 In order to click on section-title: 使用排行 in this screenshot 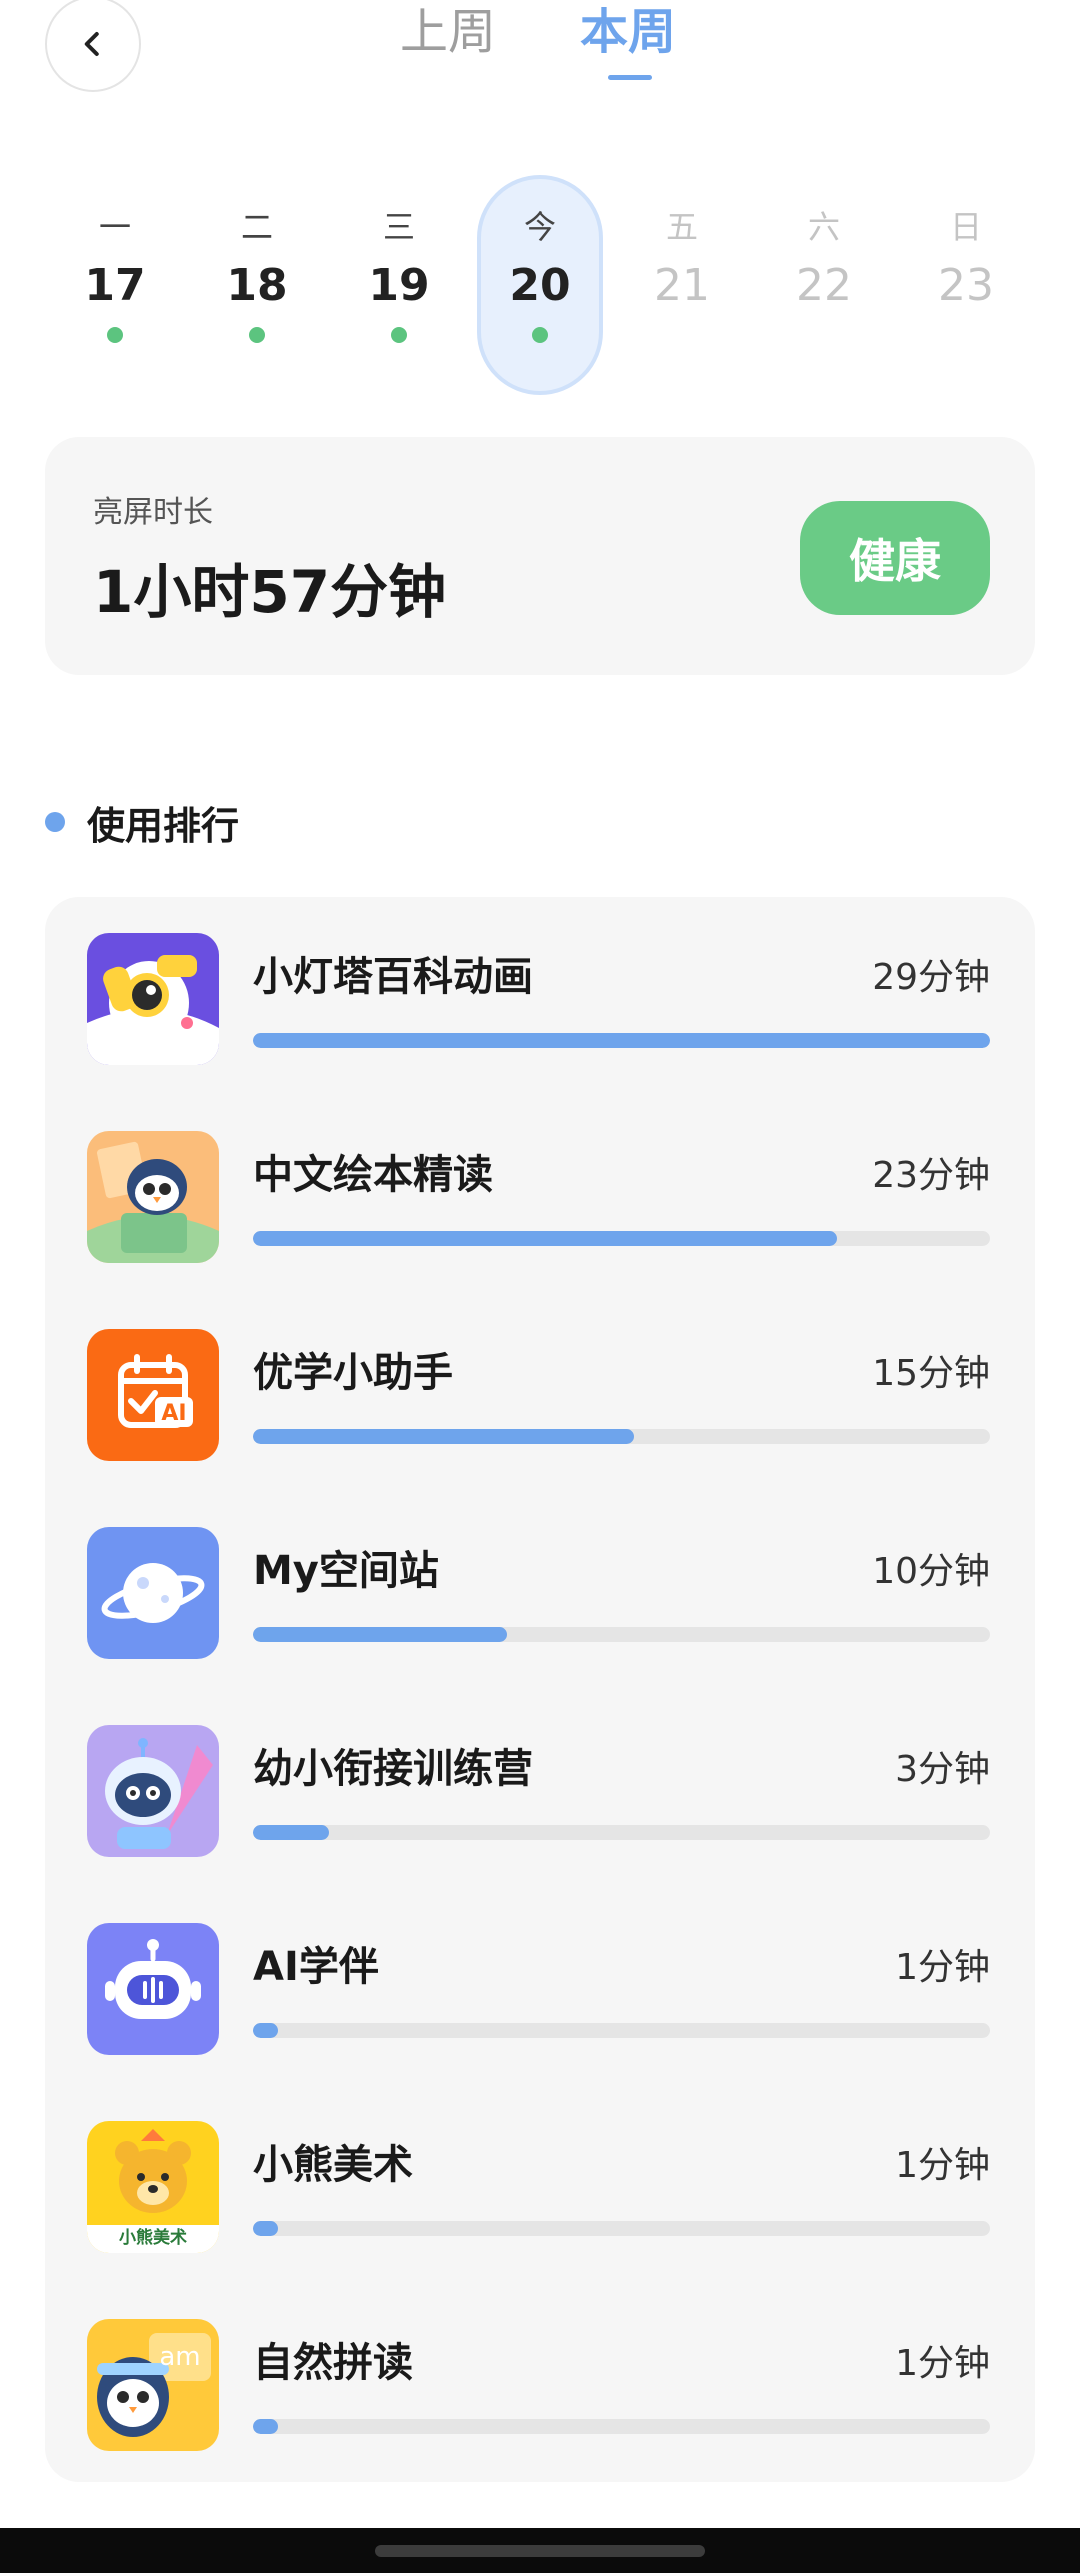, I will do `click(163, 825)`.